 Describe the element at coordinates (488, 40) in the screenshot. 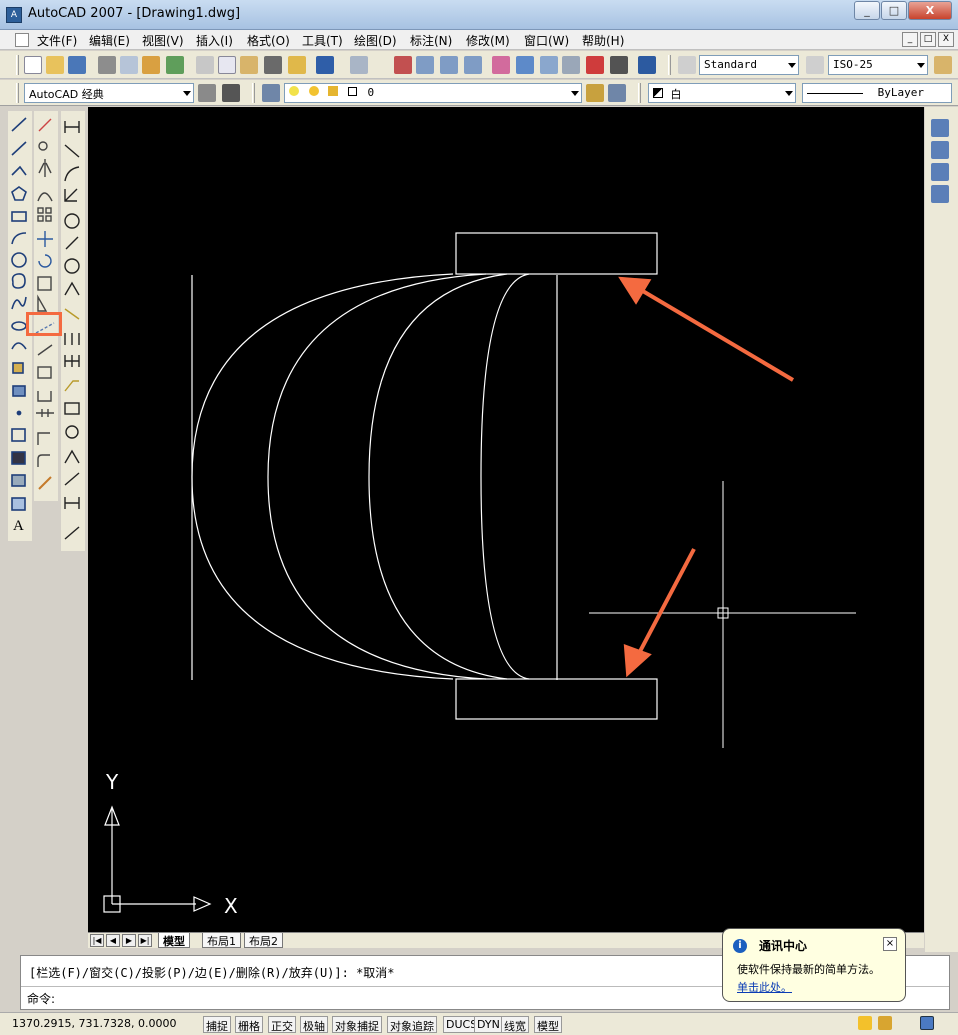

I see `menu-modify: 修改(M)` at that location.